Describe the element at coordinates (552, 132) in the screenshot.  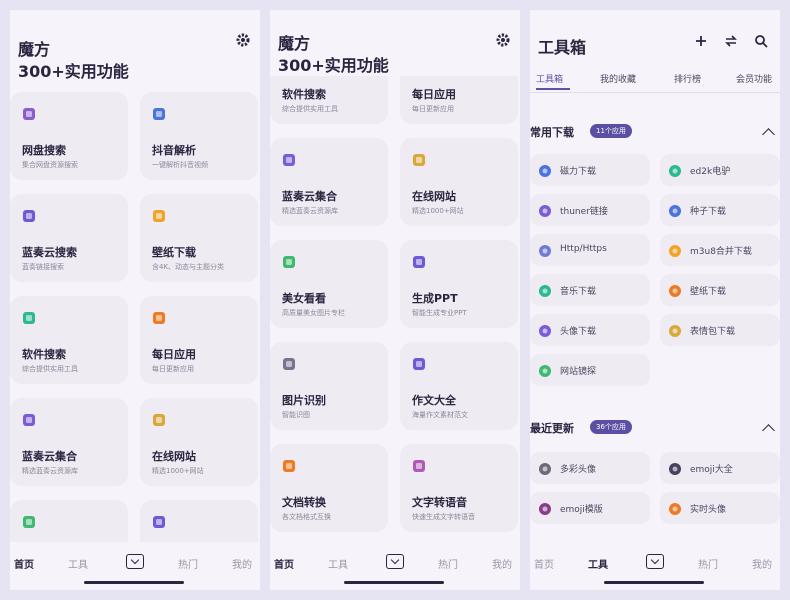
I see `section-title-downloads: 常用下载` at that location.